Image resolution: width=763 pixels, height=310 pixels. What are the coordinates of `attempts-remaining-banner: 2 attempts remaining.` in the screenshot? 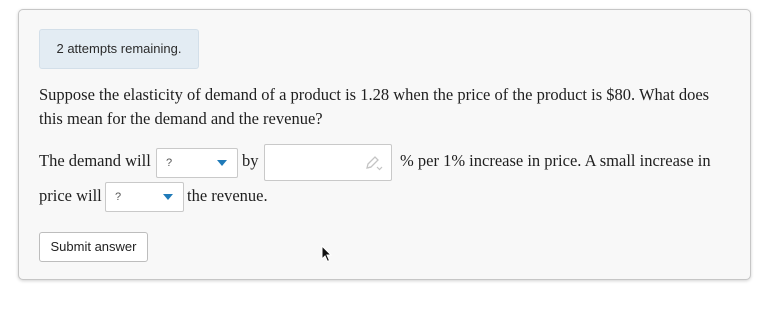 It's located at (119, 49).